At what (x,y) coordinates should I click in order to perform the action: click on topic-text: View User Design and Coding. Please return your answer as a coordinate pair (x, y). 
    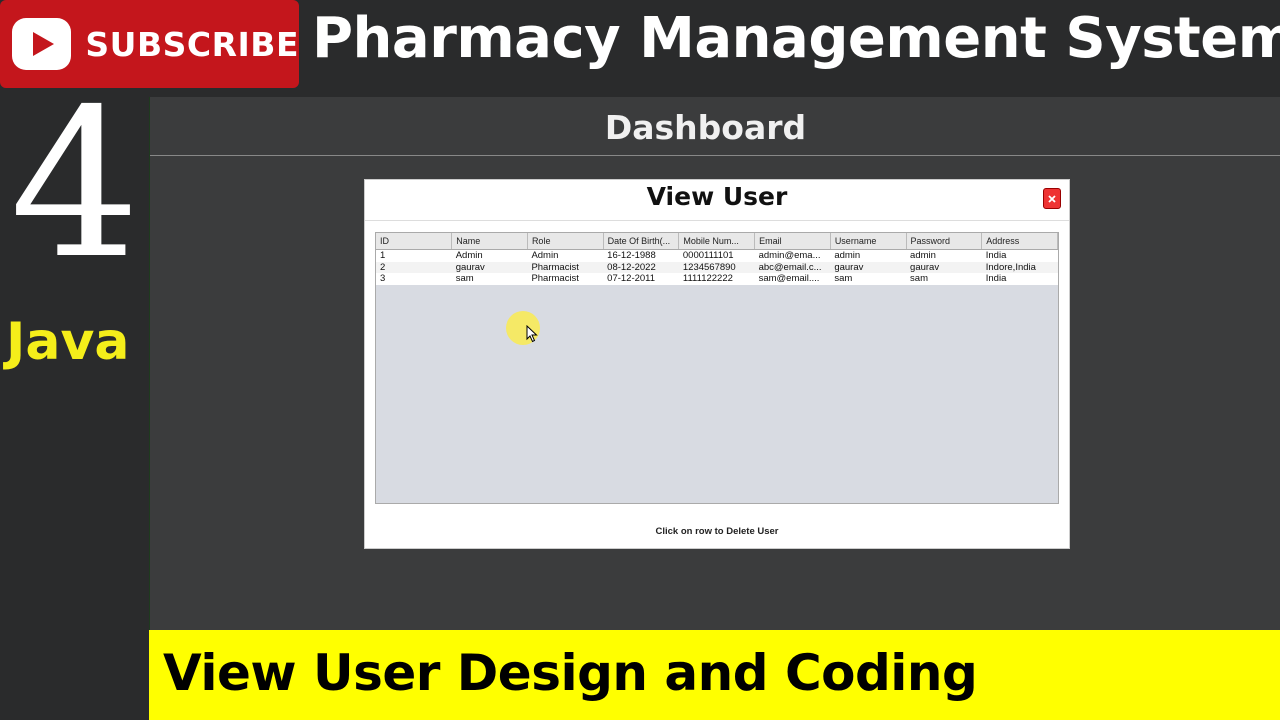
    Looking at the image, I should click on (570, 673).